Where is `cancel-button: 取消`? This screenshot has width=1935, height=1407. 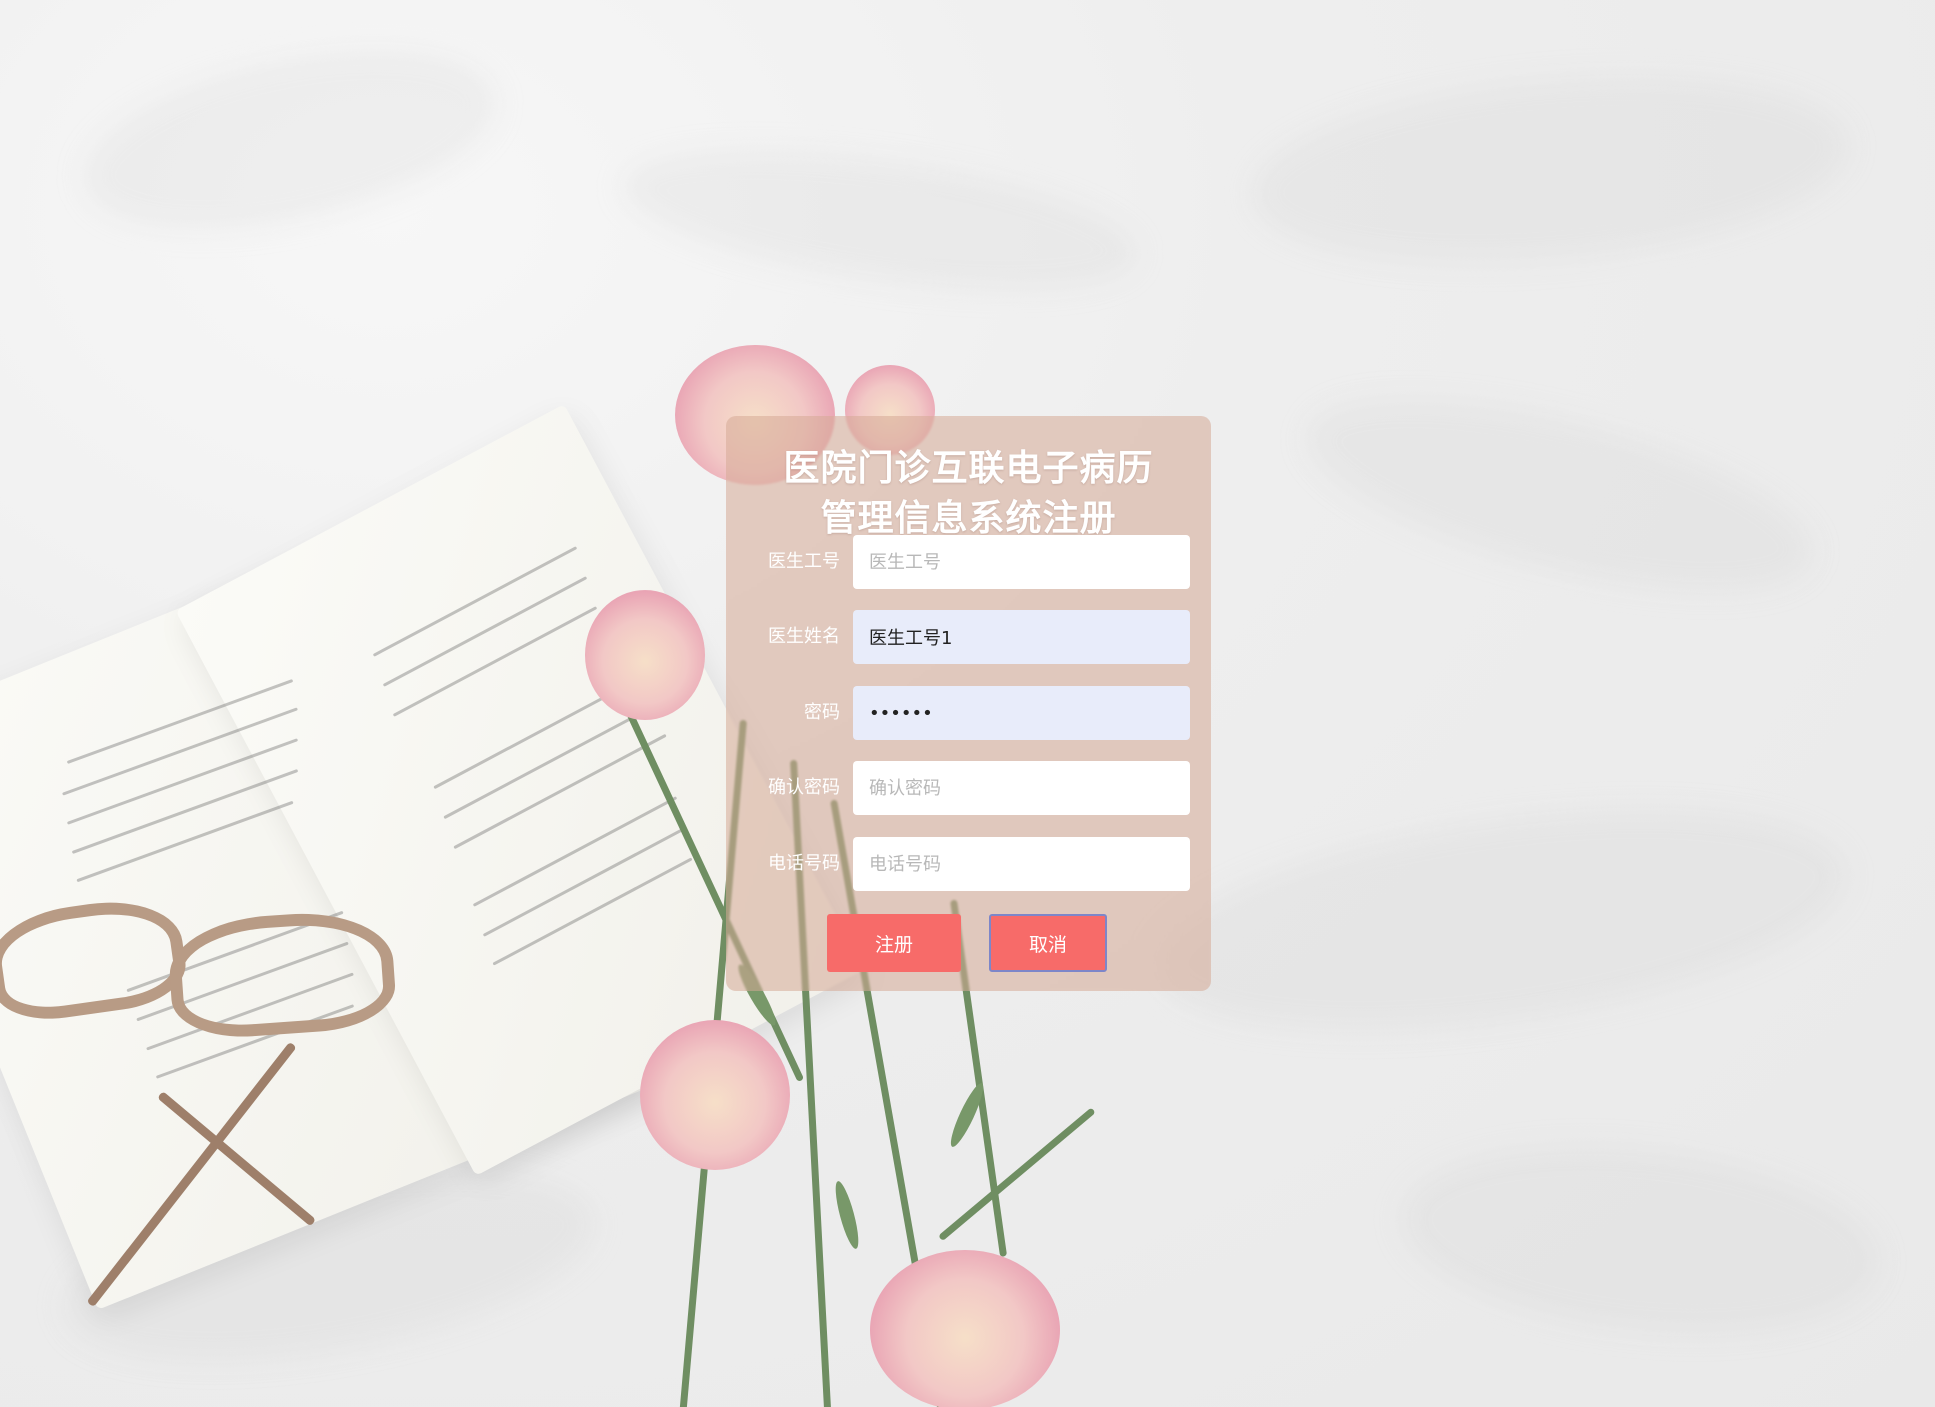 cancel-button: 取消 is located at coordinates (1048, 943).